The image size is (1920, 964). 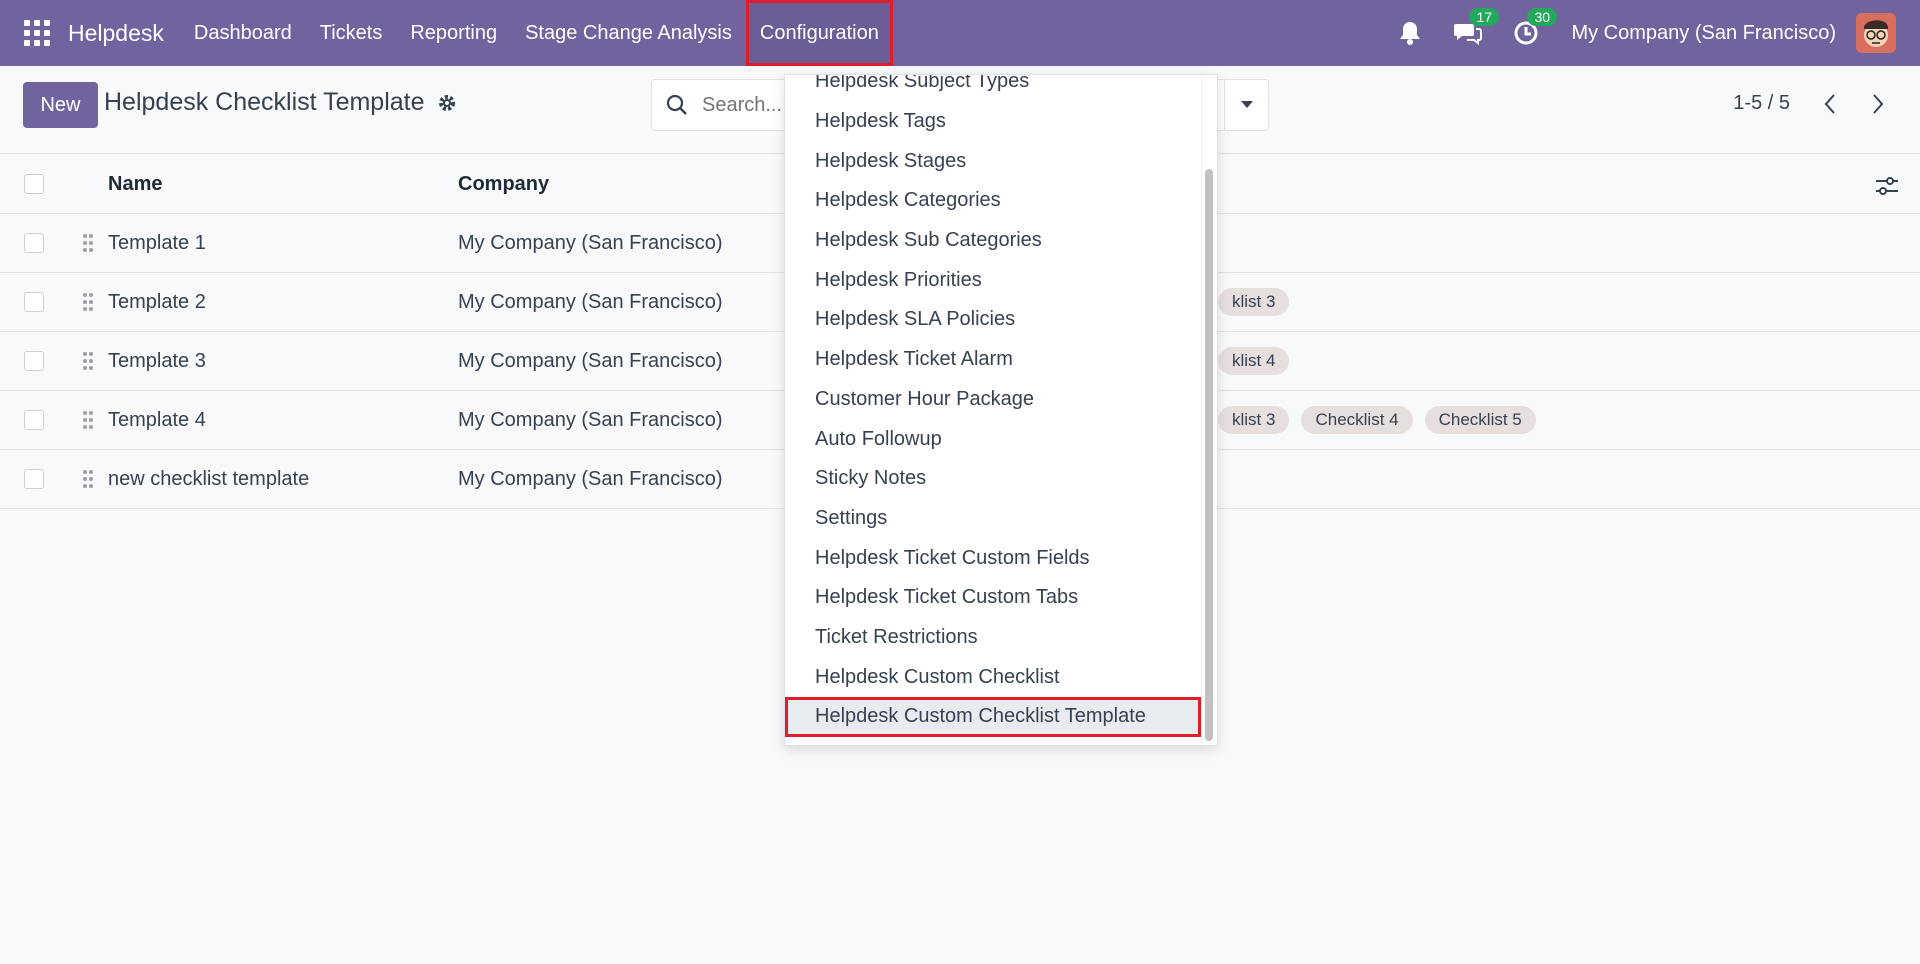 What do you see at coordinates (453, 33) in the screenshot?
I see `nav-reporting: Reporting` at bounding box center [453, 33].